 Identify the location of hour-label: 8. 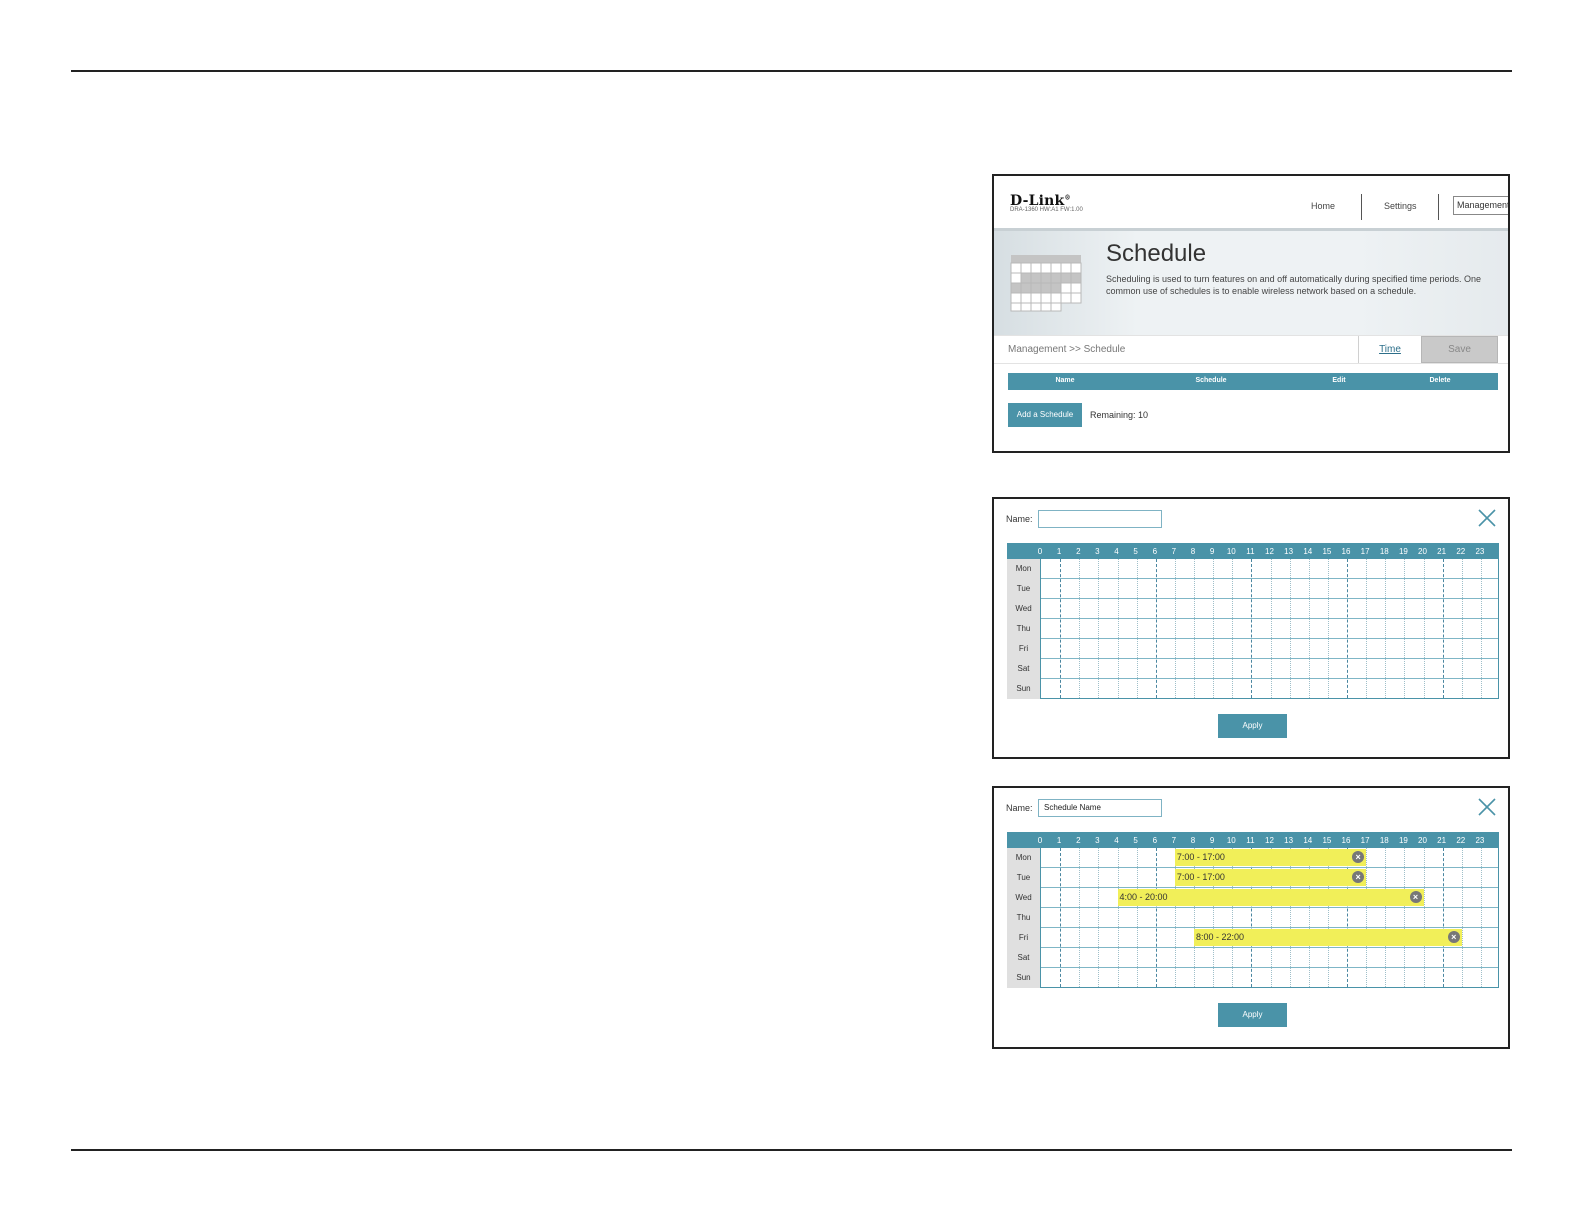
(1193, 551).